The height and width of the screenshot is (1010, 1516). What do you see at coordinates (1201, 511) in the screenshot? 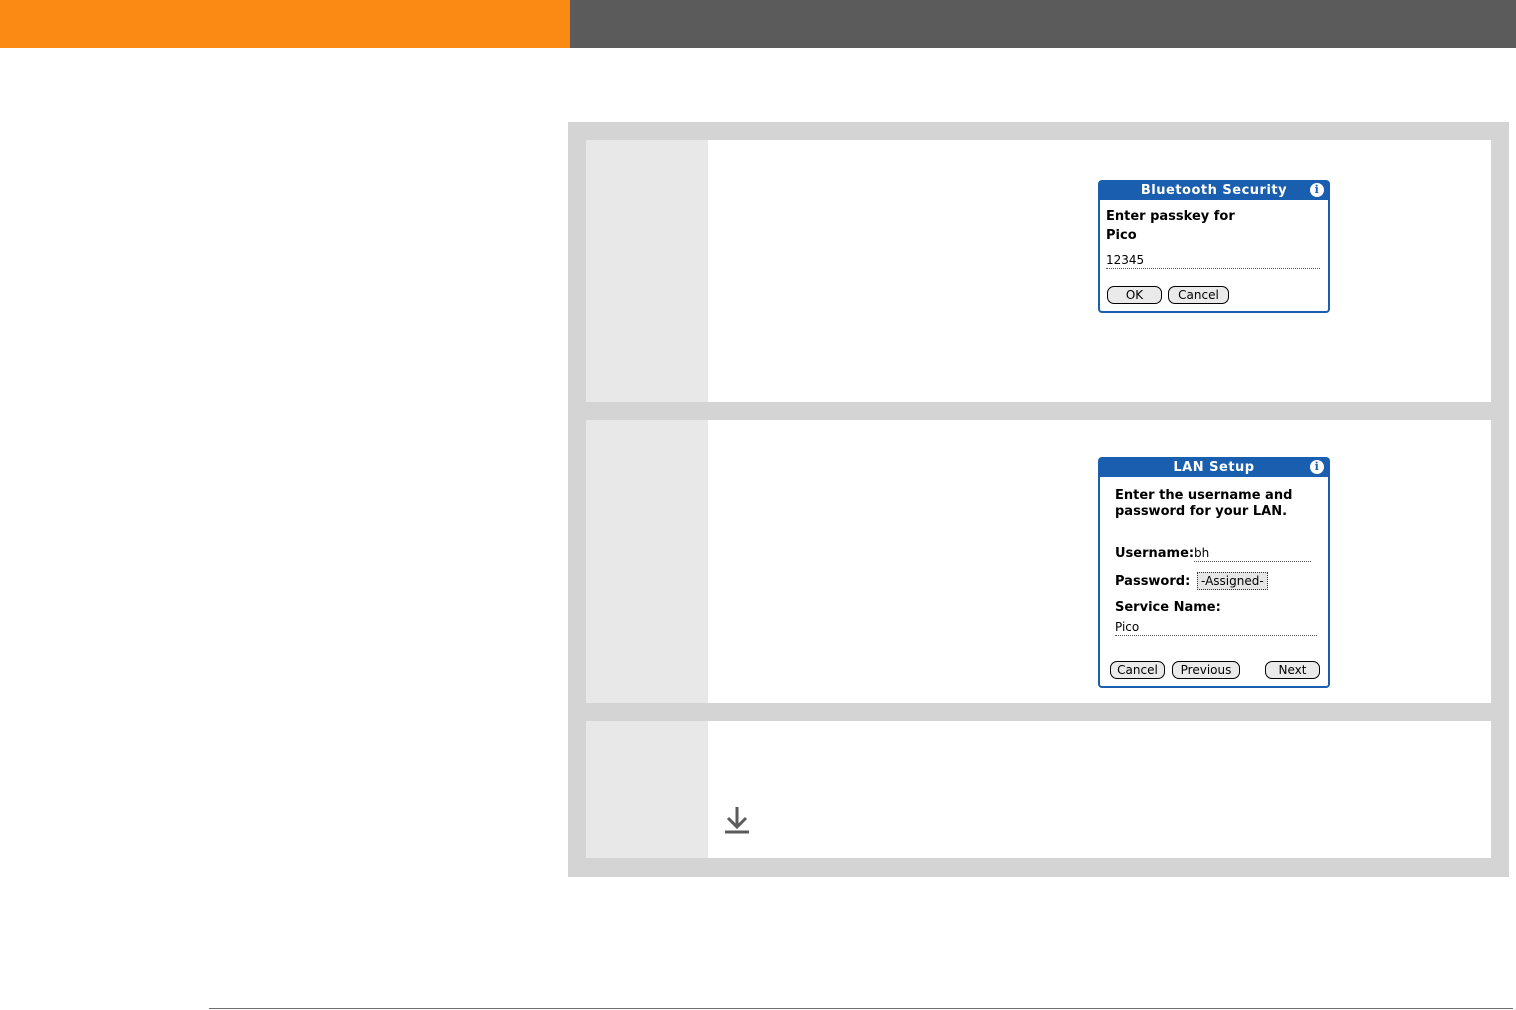
I see `prompt-line-2: password for your LAN.` at bounding box center [1201, 511].